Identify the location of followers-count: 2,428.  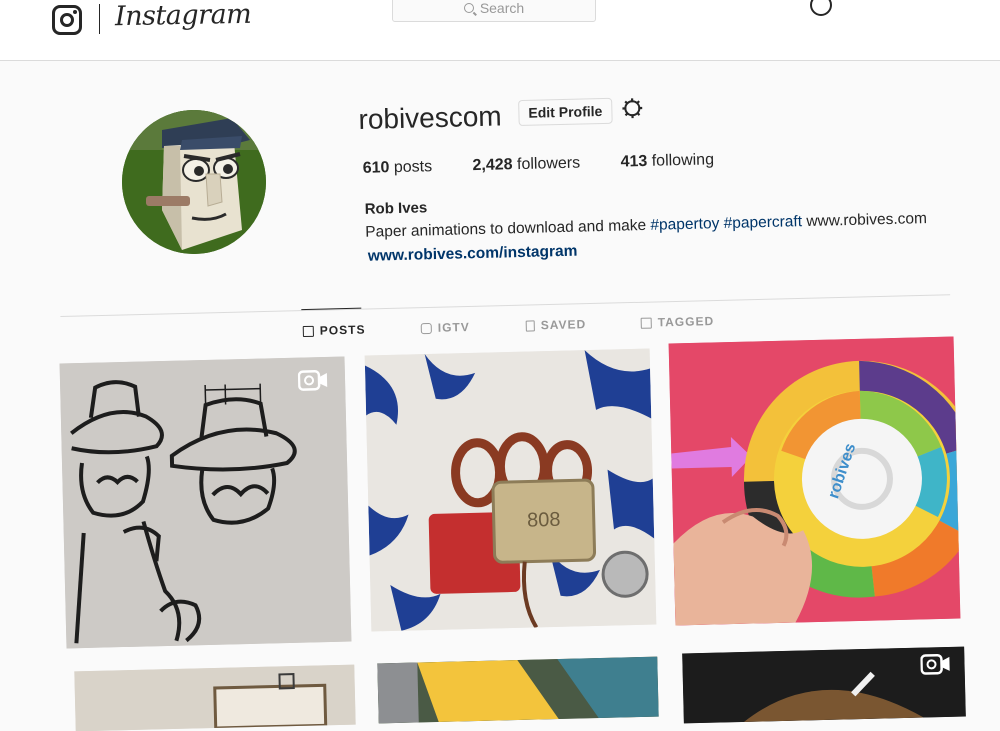
(492, 165).